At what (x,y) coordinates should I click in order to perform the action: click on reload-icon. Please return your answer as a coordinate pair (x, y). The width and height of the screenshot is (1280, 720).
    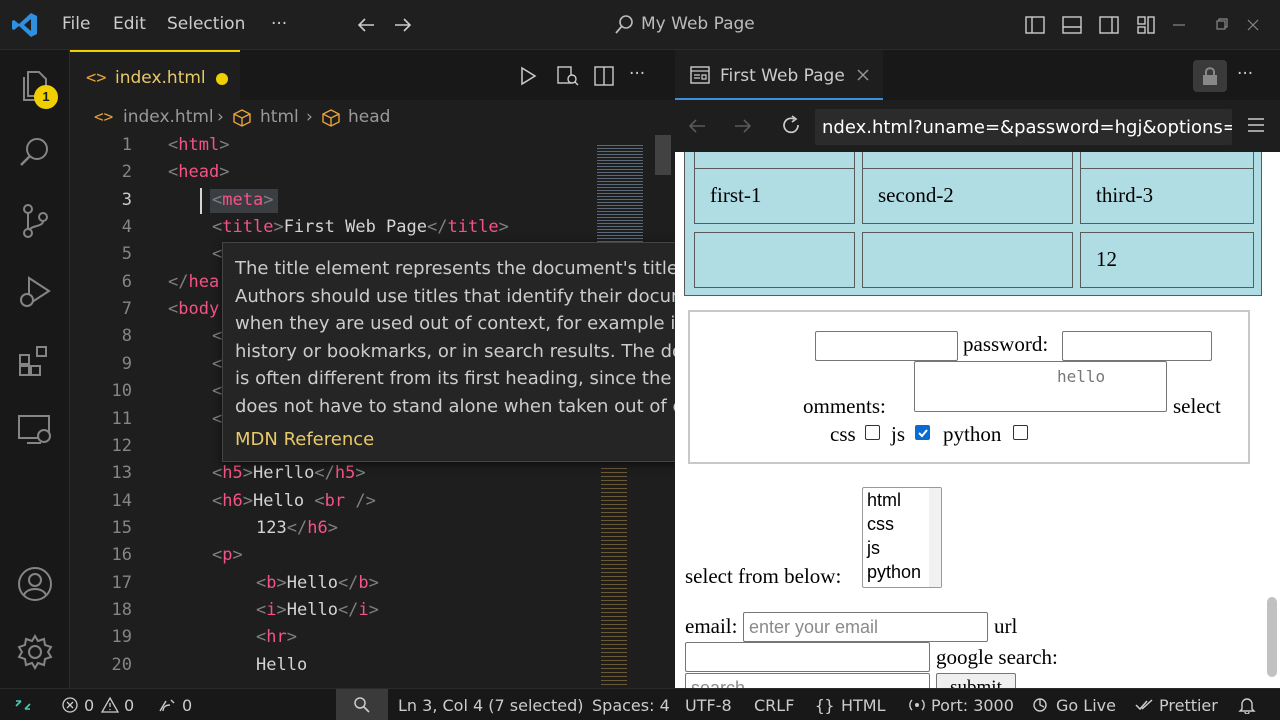
    Looking at the image, I should click on (791, 125).